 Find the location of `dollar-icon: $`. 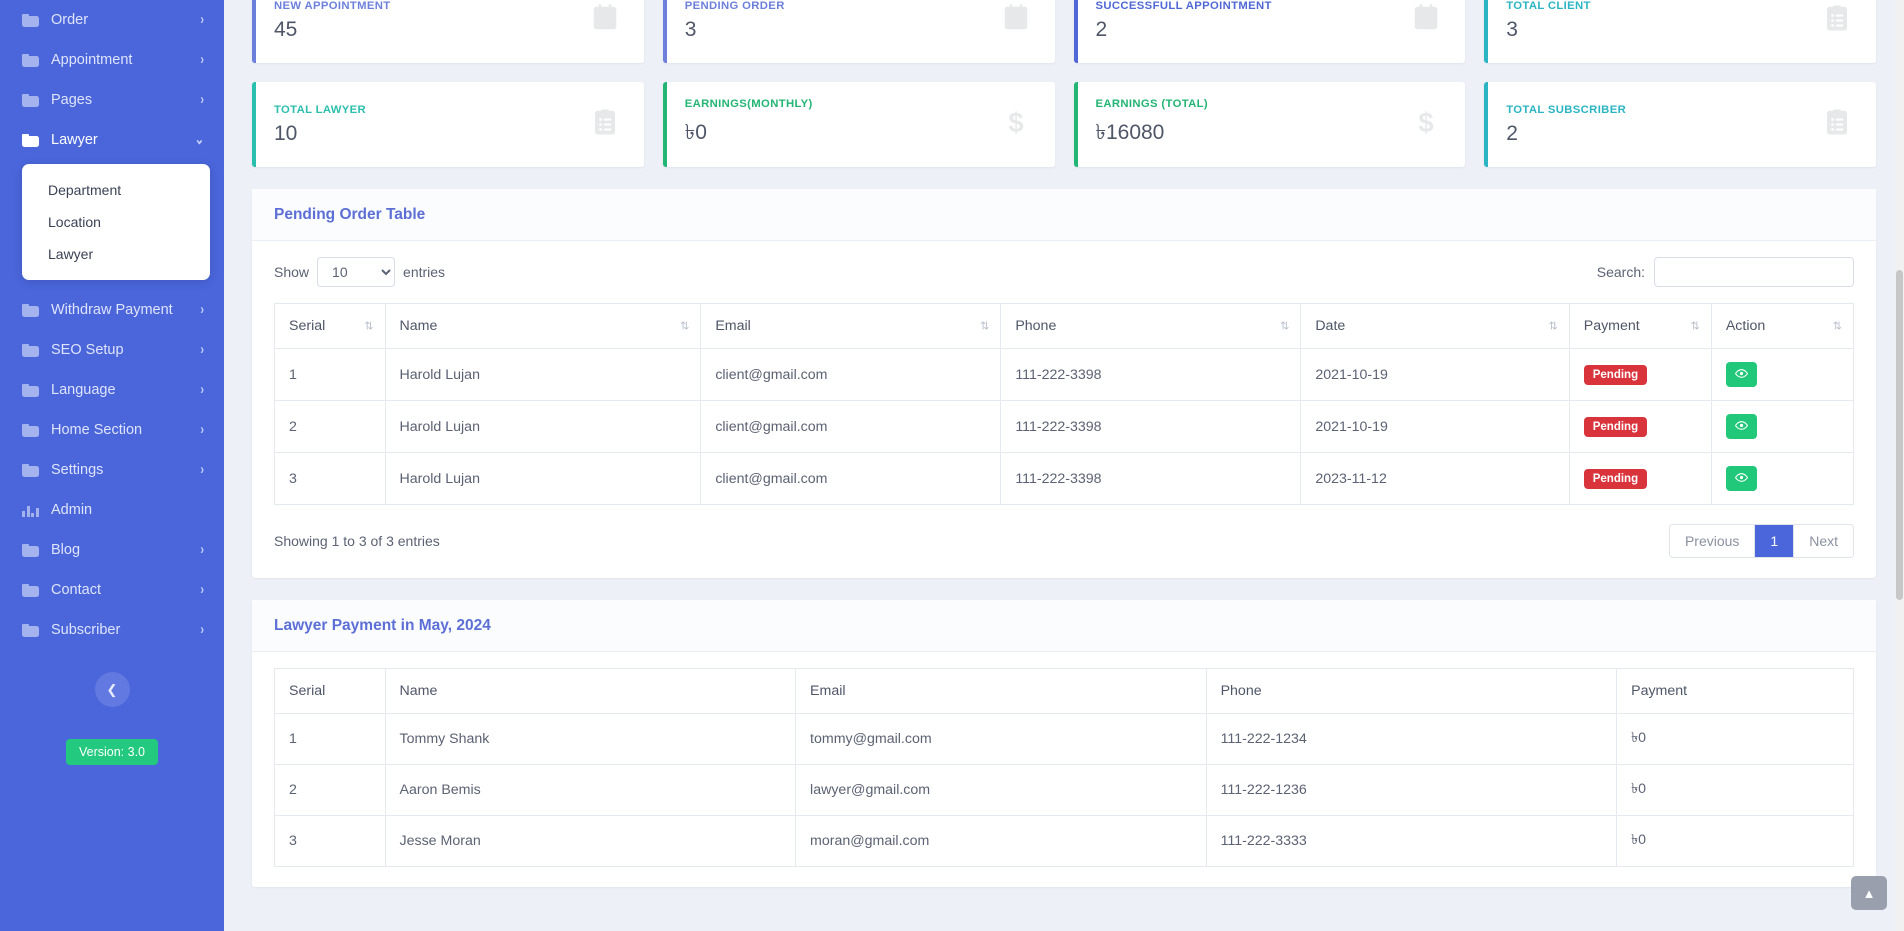

dollar-icon: $ is located at coordinates (1426, 124).